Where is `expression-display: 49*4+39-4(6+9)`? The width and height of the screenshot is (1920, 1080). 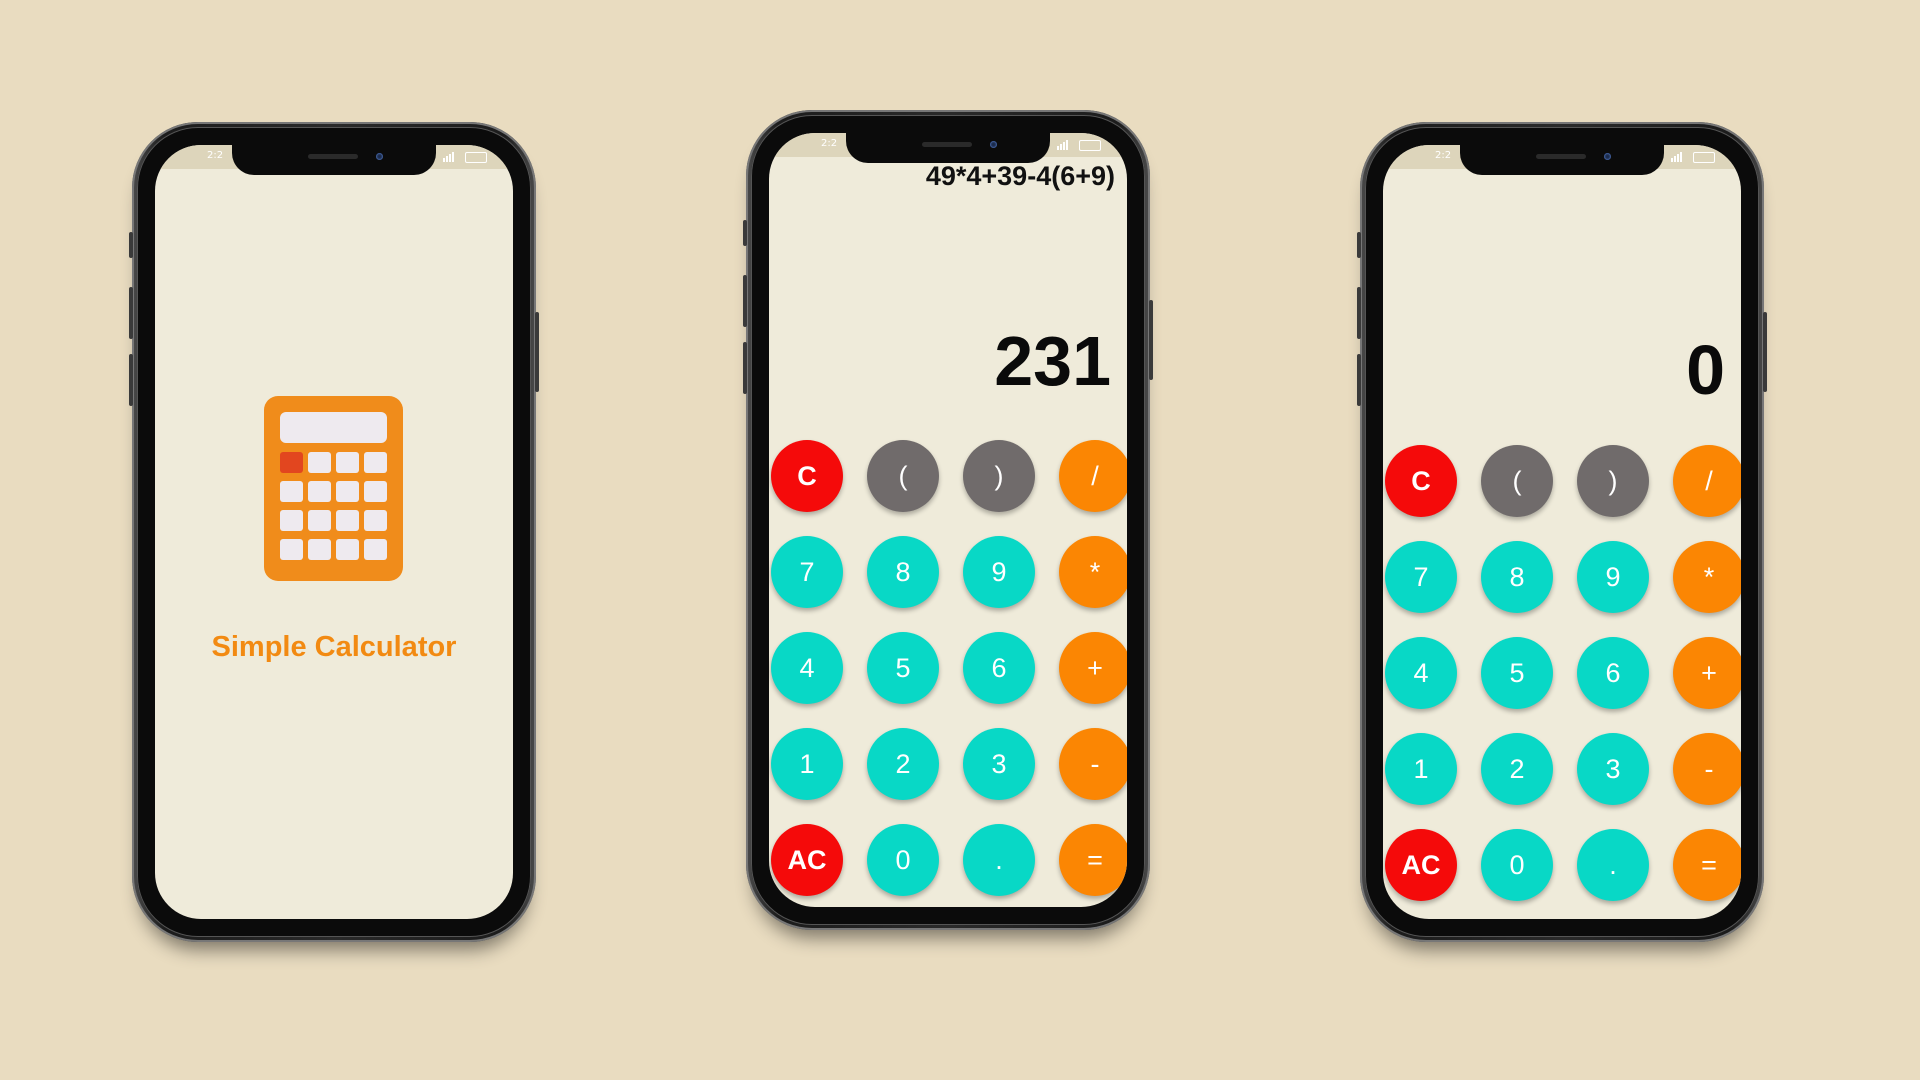
expression-display: 49*4+39-4(6+9) is located at coordinates (1020, 176).